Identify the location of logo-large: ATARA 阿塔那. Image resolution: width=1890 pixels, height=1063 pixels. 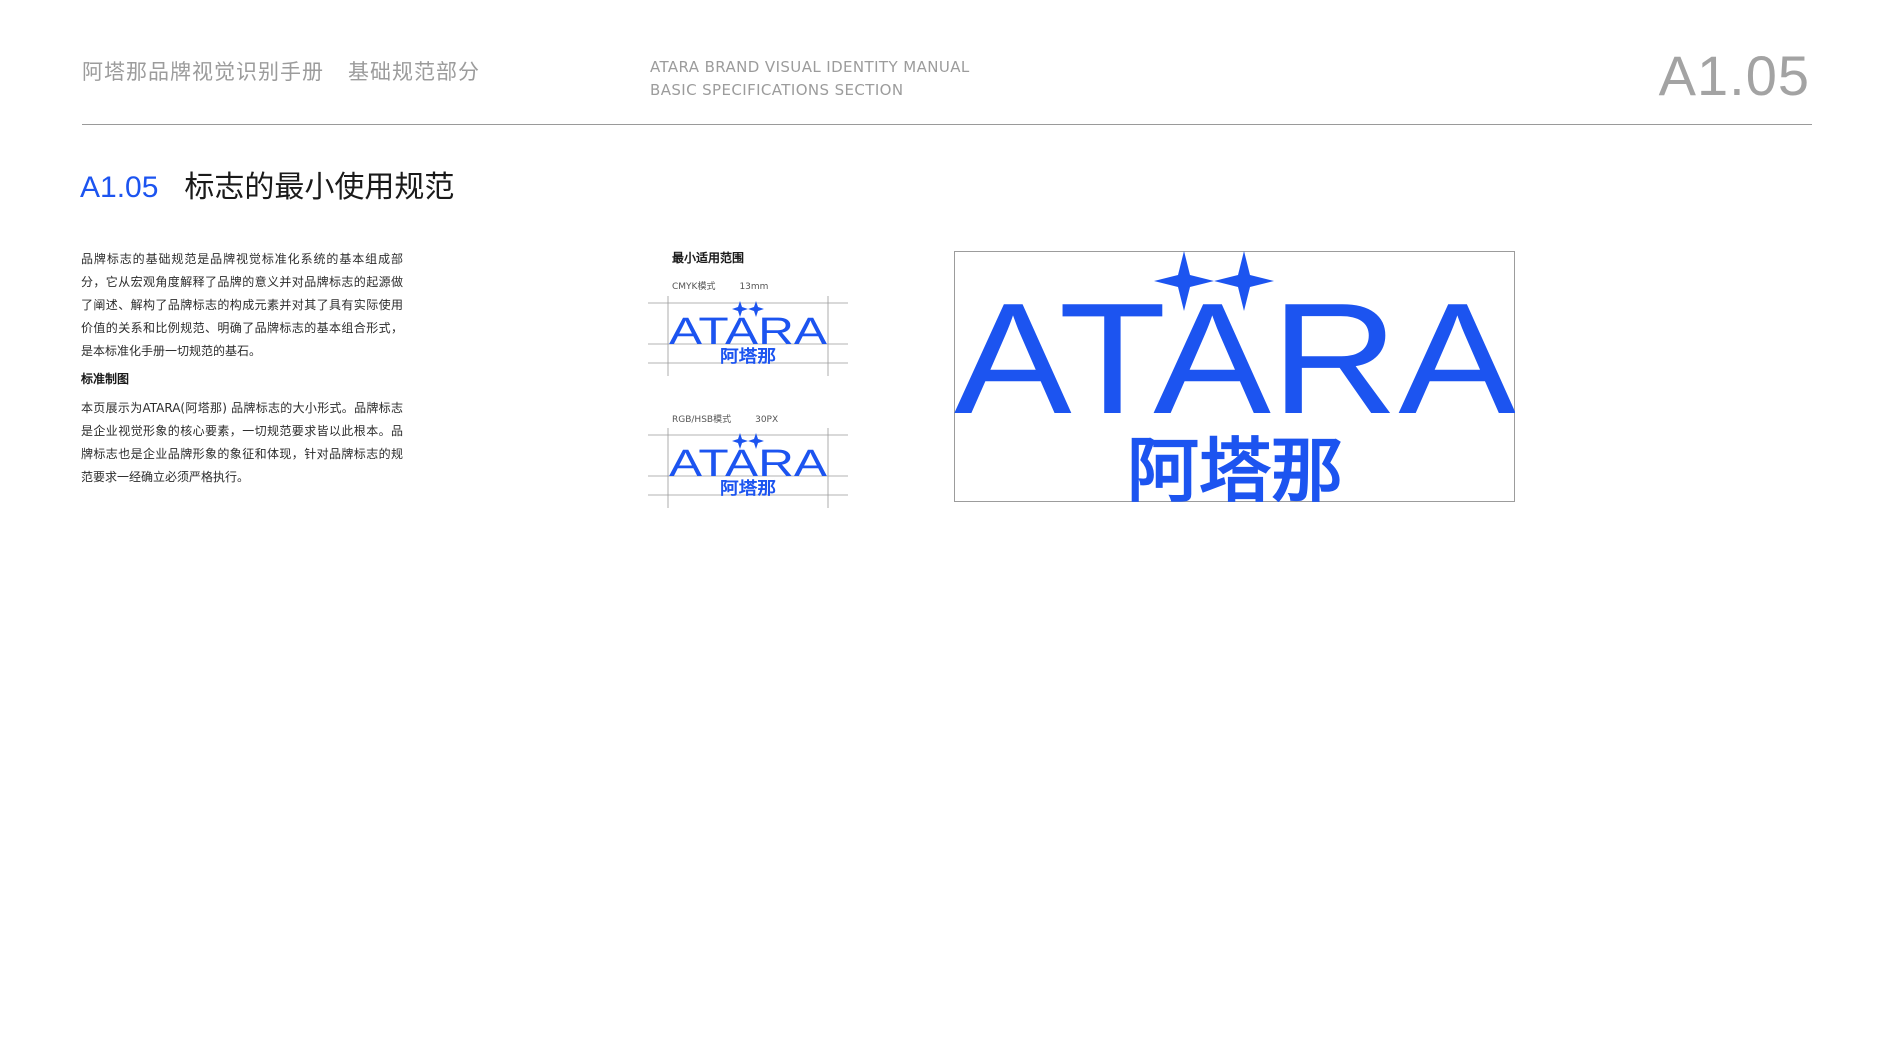
(1234, 376).